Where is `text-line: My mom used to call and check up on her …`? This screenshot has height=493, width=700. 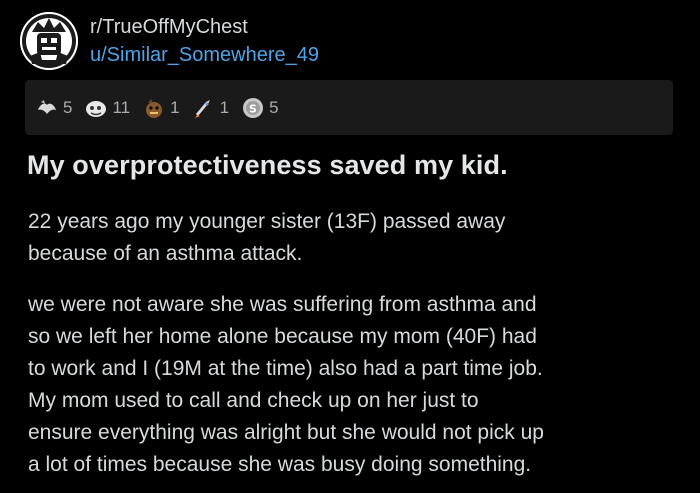 text-line: My mom used to call and check up on her … is located at coordinates (253, 400).